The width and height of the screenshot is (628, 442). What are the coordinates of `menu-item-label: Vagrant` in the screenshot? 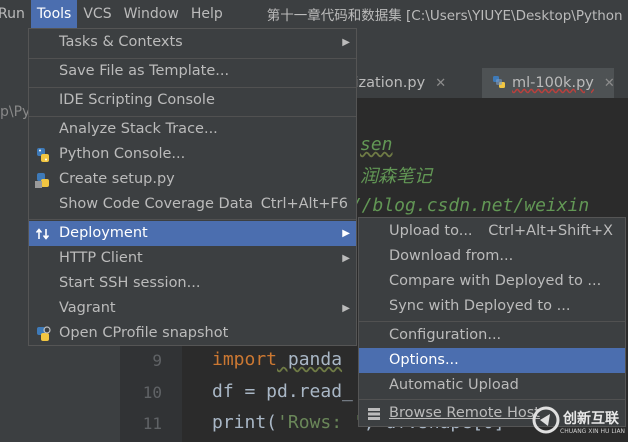 It's located at (87, 308).